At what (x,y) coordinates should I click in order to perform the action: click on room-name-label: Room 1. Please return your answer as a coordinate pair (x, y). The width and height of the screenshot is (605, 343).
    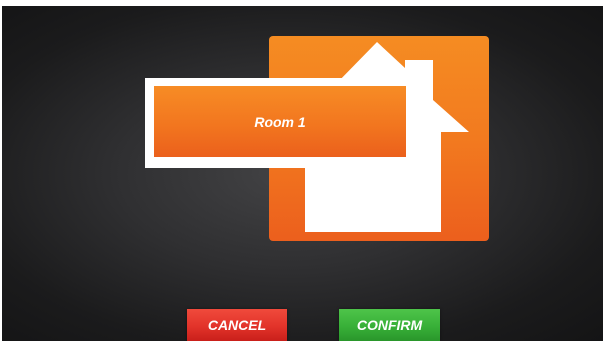
    Looking at the image, I should click on (280, 121).